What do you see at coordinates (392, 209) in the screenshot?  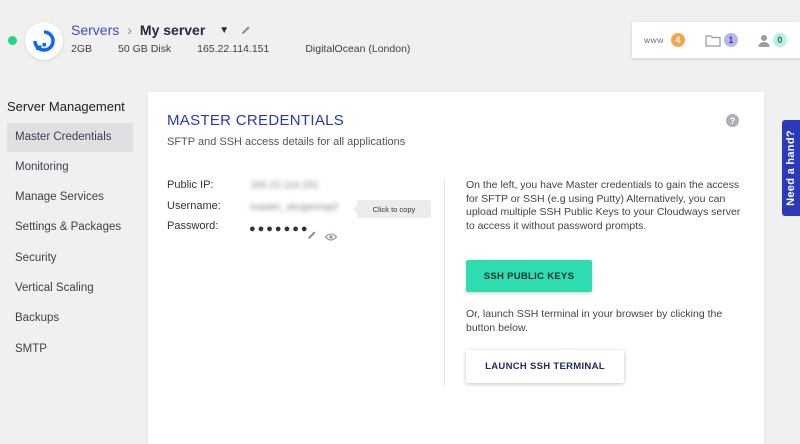 I see `click-to-copy-tooltip: Click to copy` at bounding box center [392, 209].